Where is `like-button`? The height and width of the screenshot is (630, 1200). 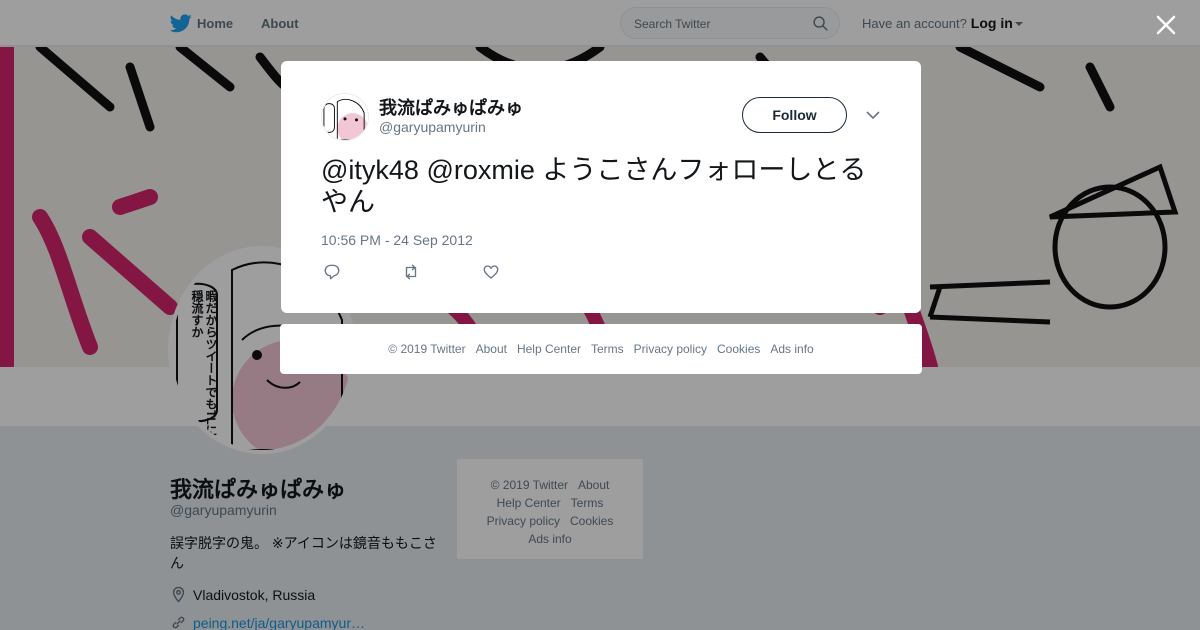 like-button is located at coordinates (493, 273).